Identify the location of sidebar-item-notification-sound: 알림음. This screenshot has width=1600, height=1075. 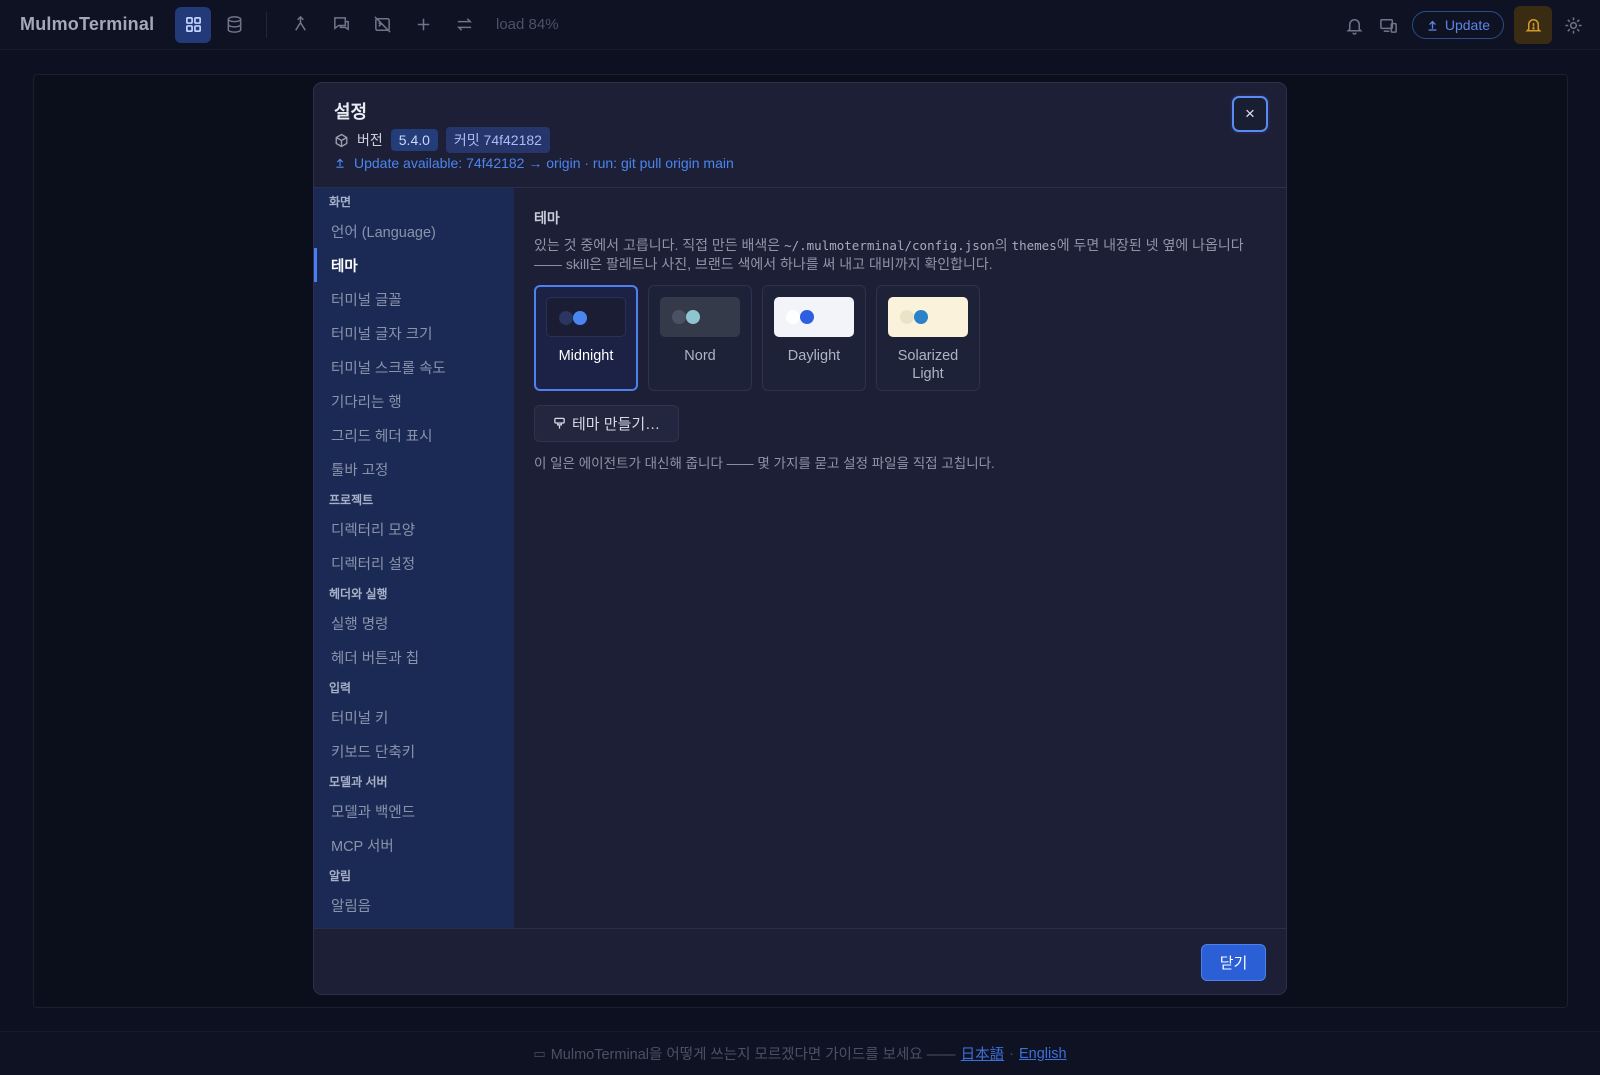
(414, 905).